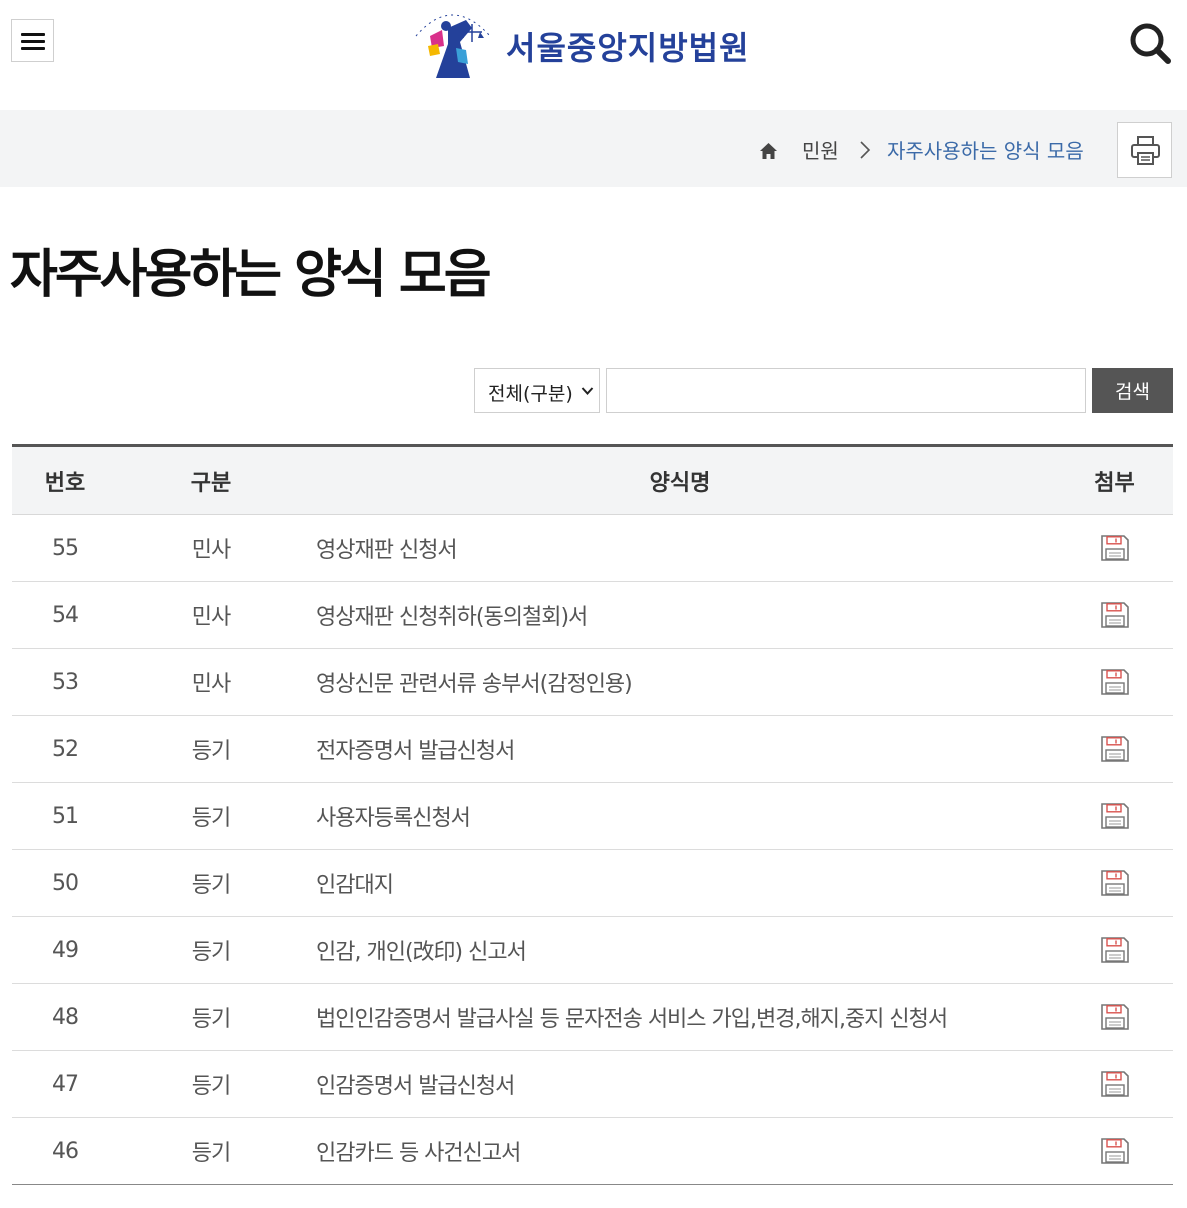 This screenshot has width=1187, height=1208. I want to click on print-button, so click(1144, 150).